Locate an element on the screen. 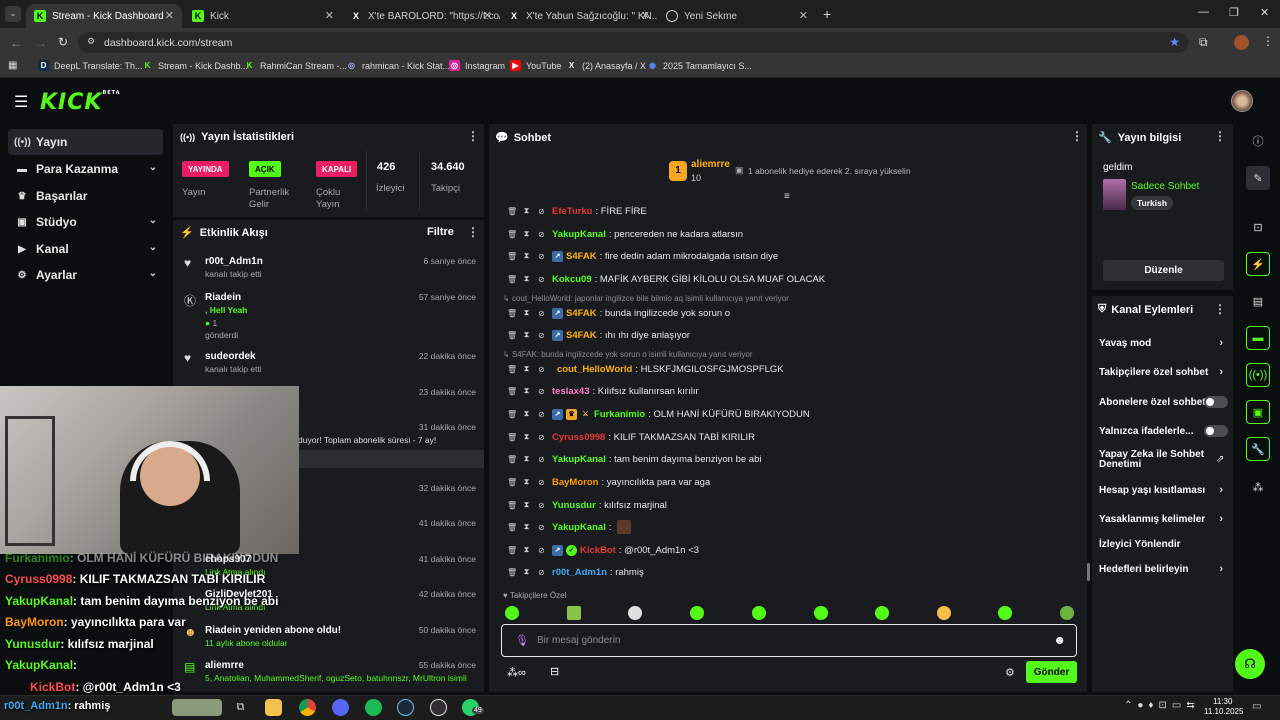 The image size is (1280, 720). user-avatar is located at coordinates (1242, 101).